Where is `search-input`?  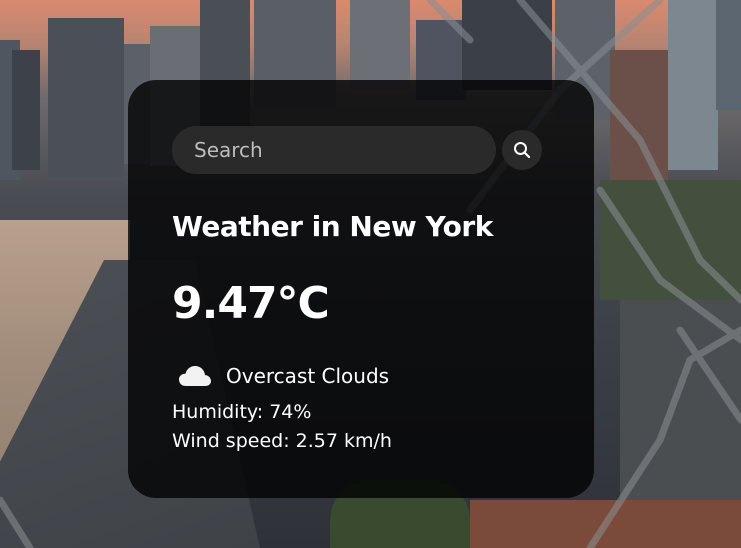
search-input is located at coordinates (334, 150).